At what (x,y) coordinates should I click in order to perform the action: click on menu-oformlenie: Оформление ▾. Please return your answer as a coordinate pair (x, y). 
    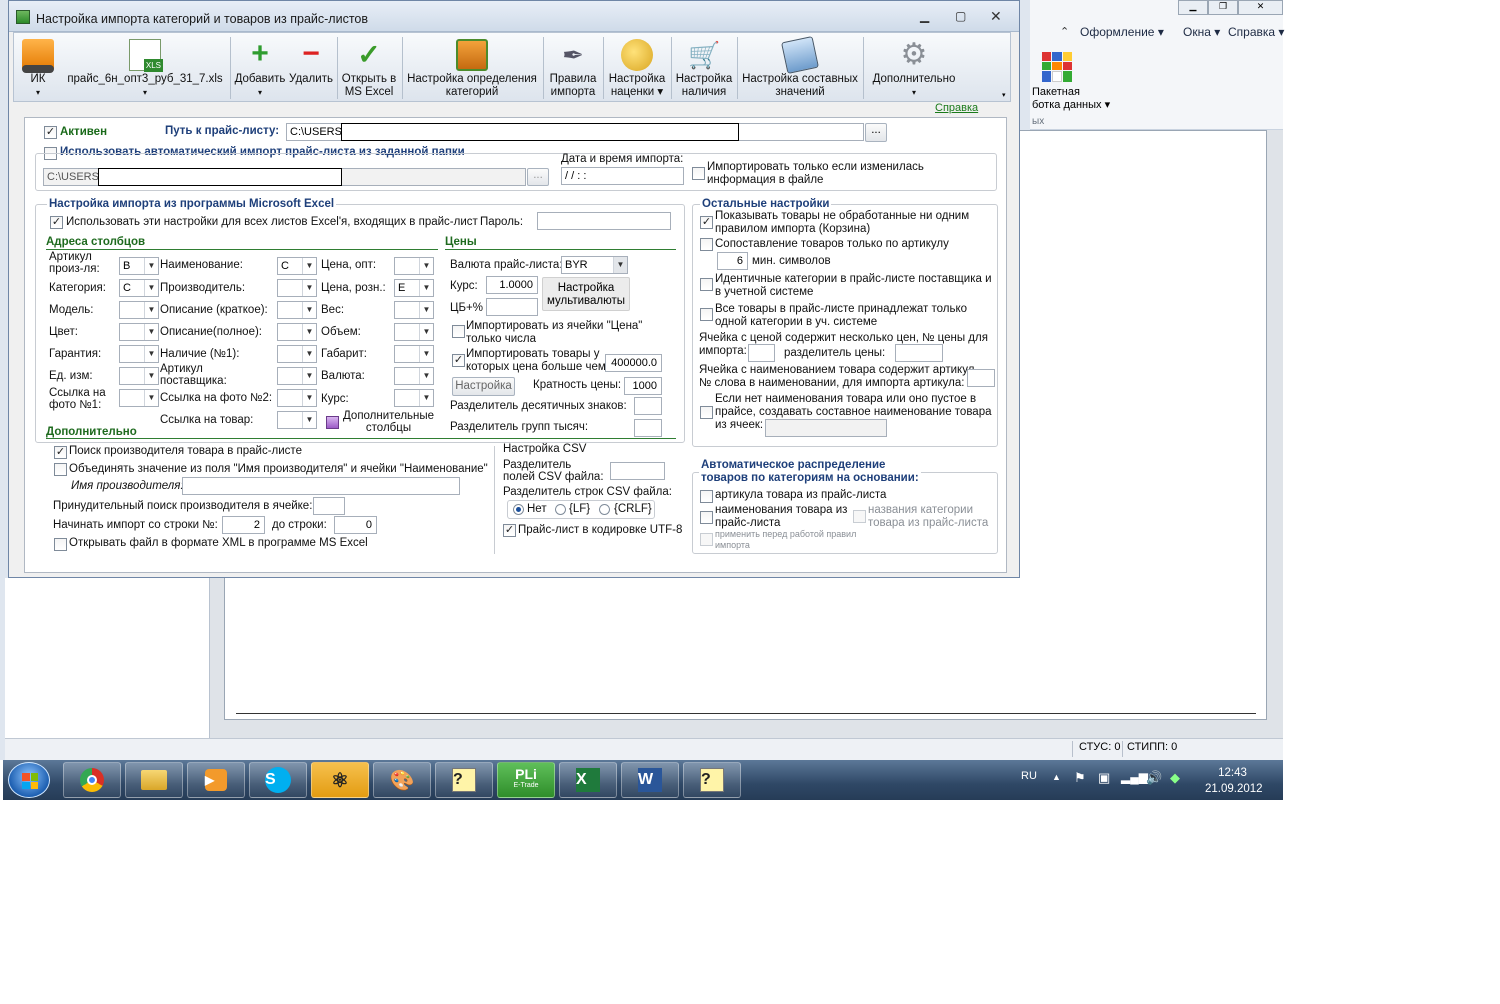
    Looking at the image, I should click on (1122, 32).